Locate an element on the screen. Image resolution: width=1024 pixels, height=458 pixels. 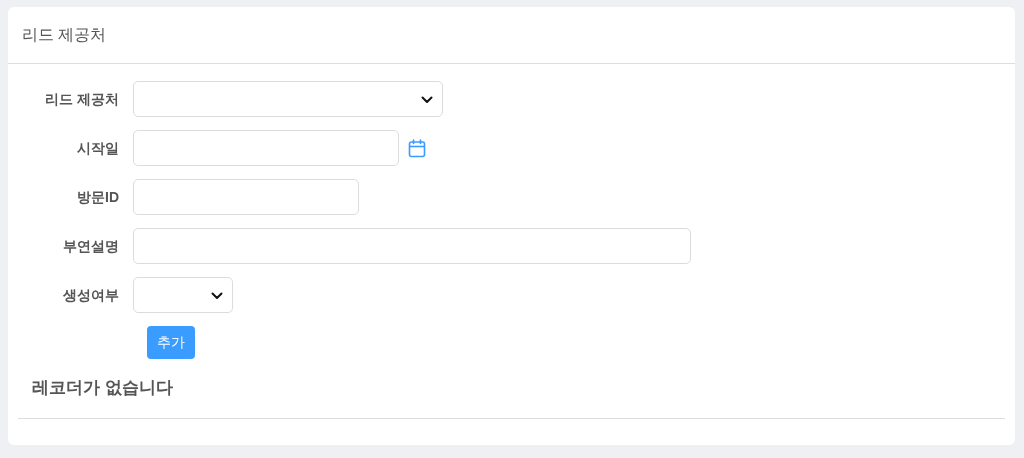
empty-message: 레코더가 없습니다 is located at coordinates (102, 387).